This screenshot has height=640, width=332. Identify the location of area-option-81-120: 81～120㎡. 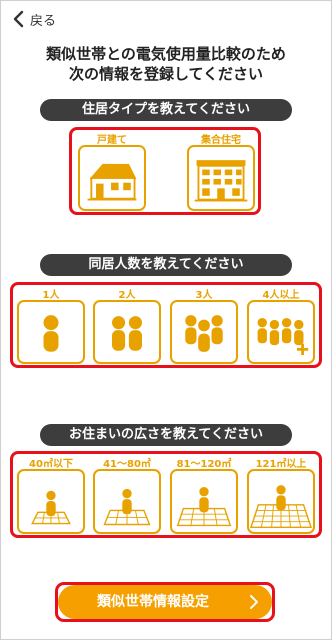
(204, 494).